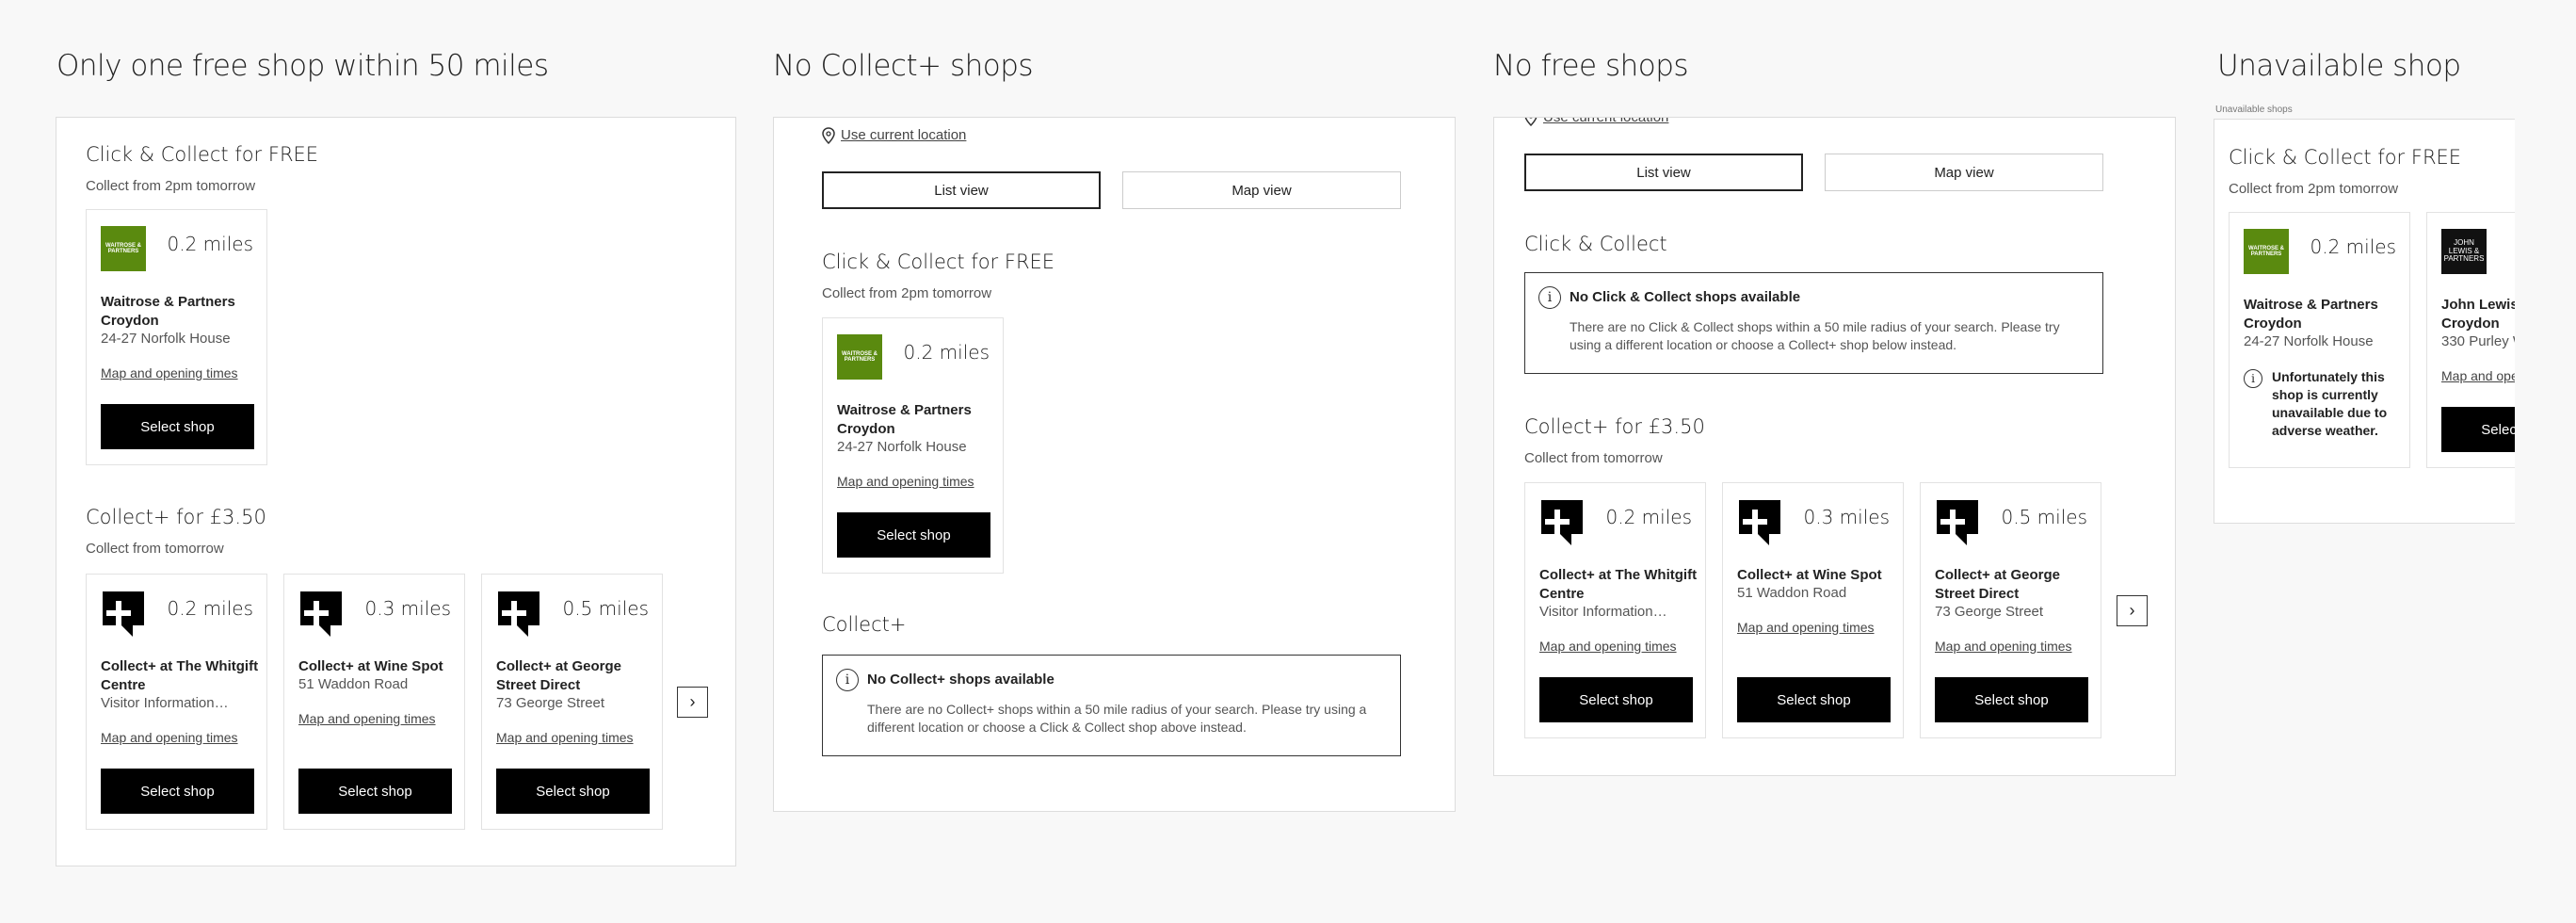 The height and width of the screenshot is (923, 2576). Describe the element at coordinates (903, 66) in the screenshot. I see `section-no-collect-plus: No Collect+ shops` at that location.